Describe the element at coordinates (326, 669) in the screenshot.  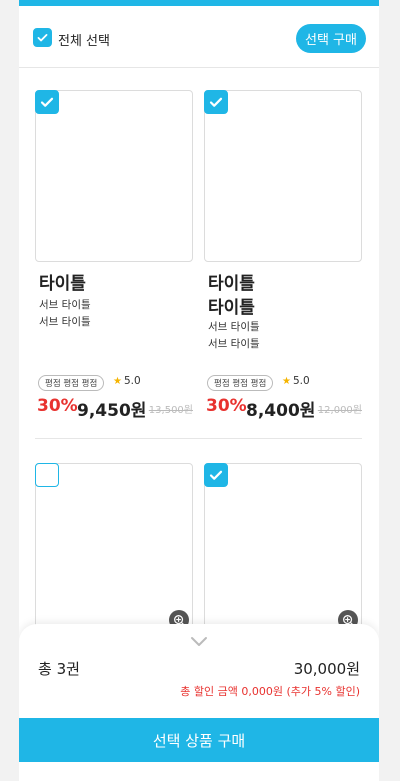
I see `total-price: 30,000원` at that location.